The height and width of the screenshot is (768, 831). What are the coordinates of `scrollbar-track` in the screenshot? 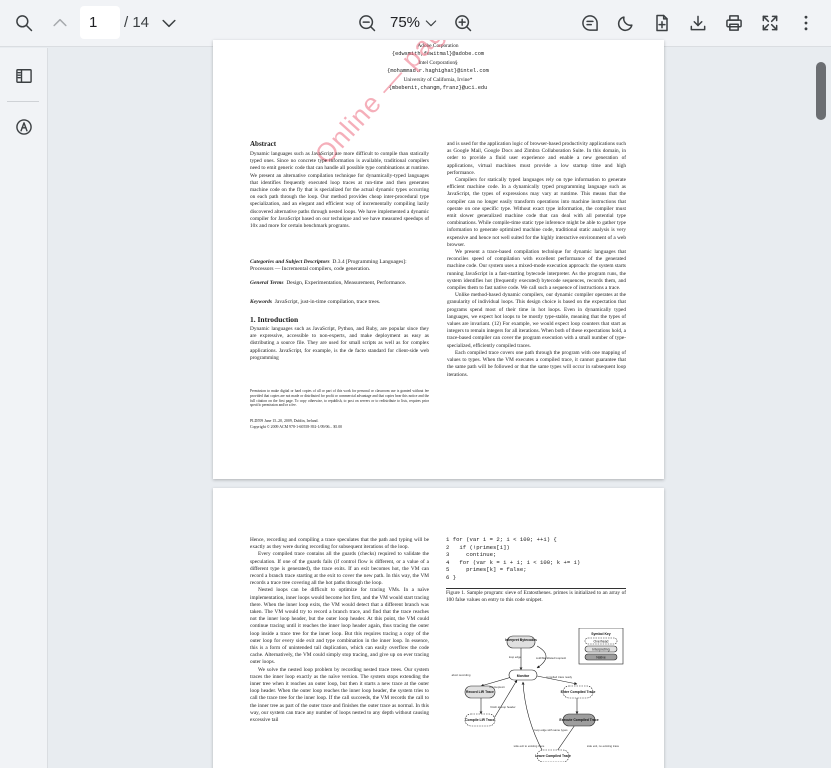 It's located at (822, 408).